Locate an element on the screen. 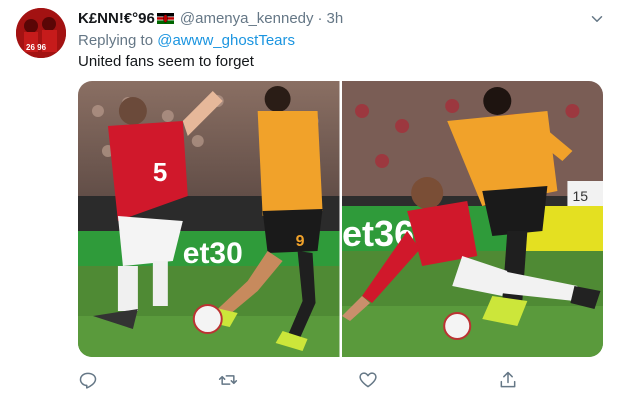  reply-context: Replying to @awww_ghostTears is located at coordinates (186, 40).